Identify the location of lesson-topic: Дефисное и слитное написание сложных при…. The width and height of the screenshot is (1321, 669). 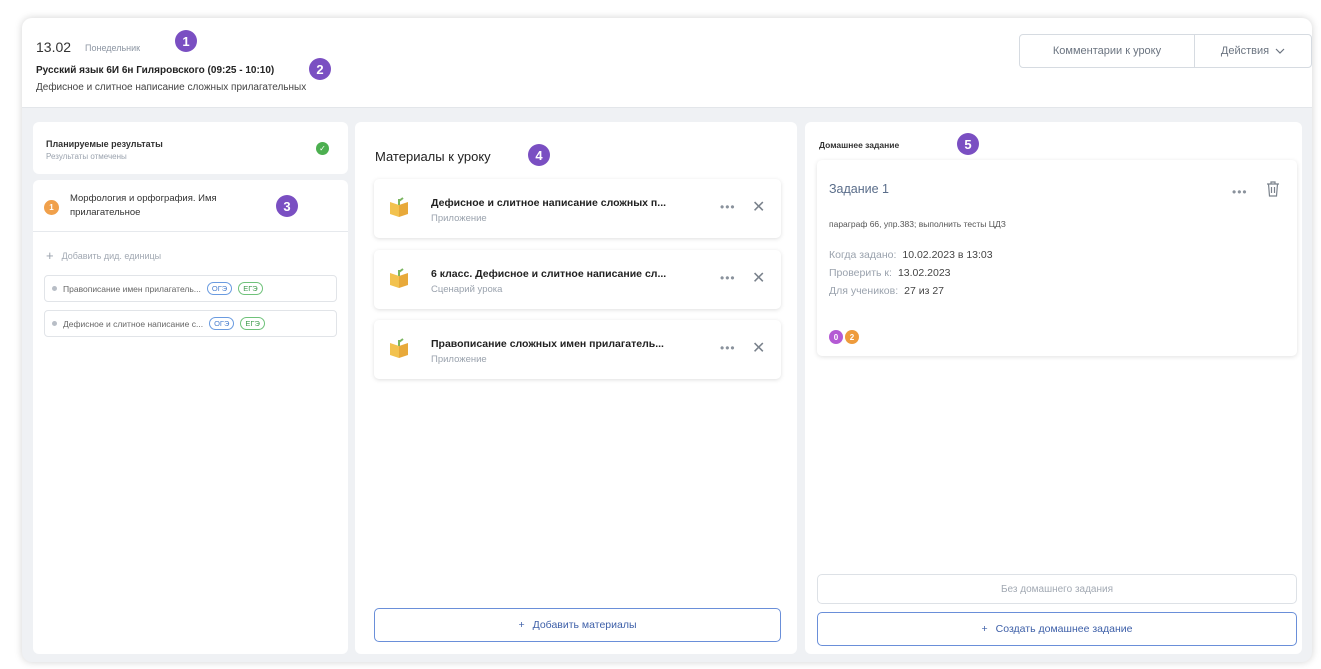
(171, 87).